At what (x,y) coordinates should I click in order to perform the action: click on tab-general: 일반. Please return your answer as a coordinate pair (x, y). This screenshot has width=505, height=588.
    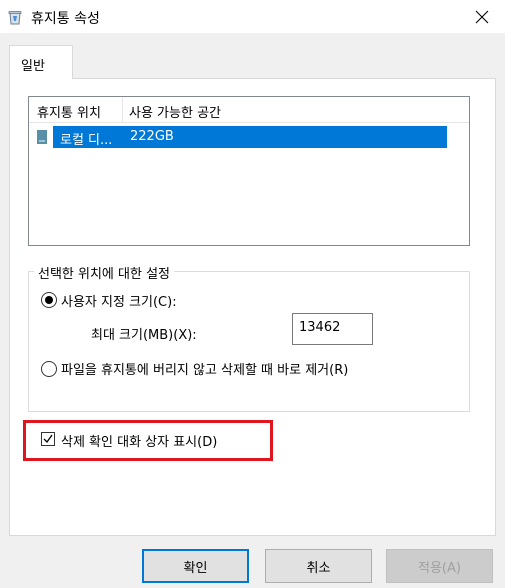
    Looking at the image, I should click on (41, 62).